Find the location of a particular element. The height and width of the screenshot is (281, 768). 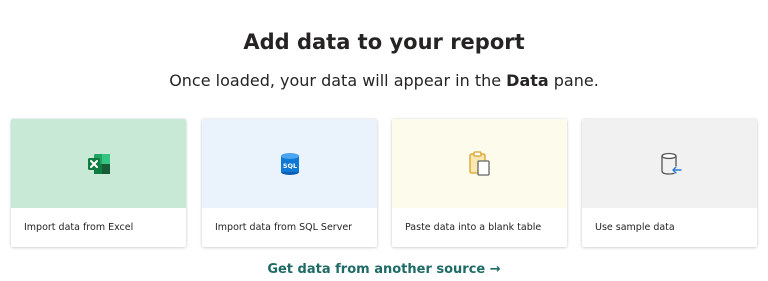

subtitle-data-word: Data is located at coordinates (527, 80).